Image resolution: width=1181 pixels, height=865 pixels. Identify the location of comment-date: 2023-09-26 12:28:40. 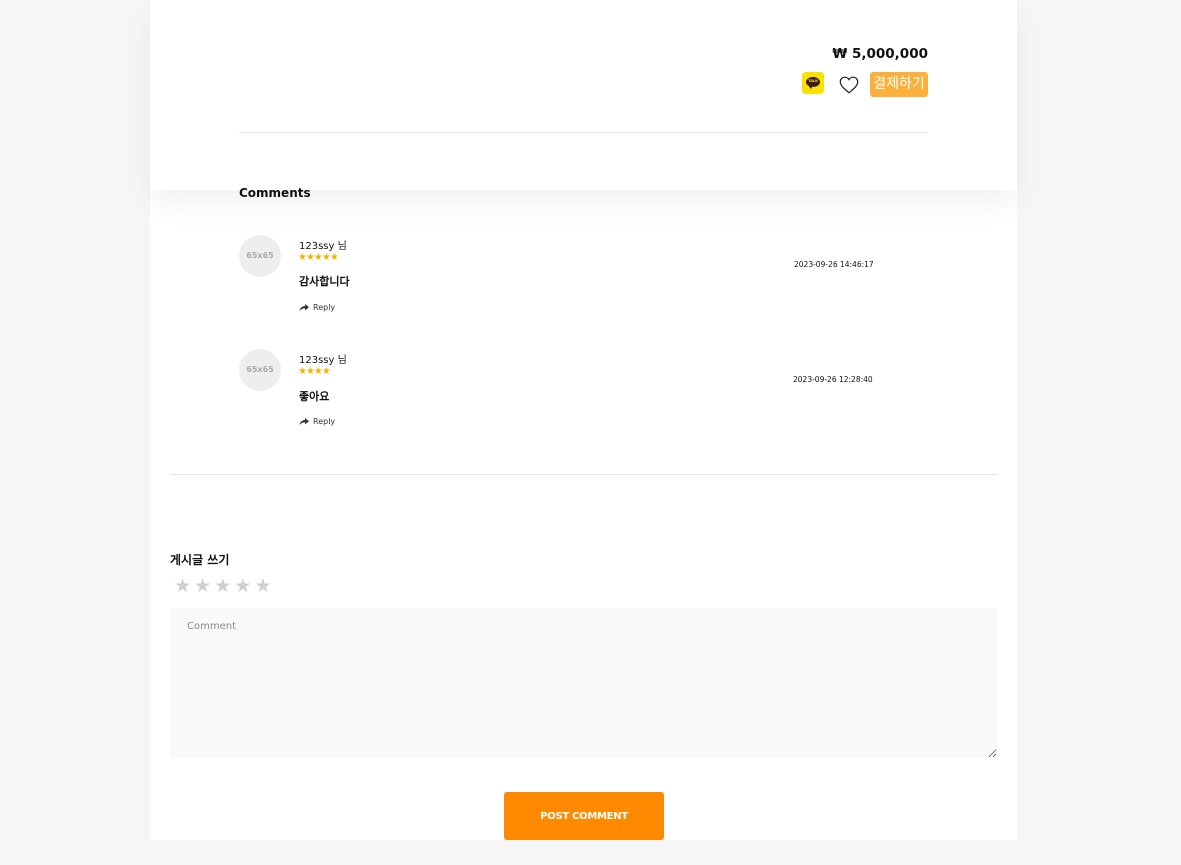
(833, 379).